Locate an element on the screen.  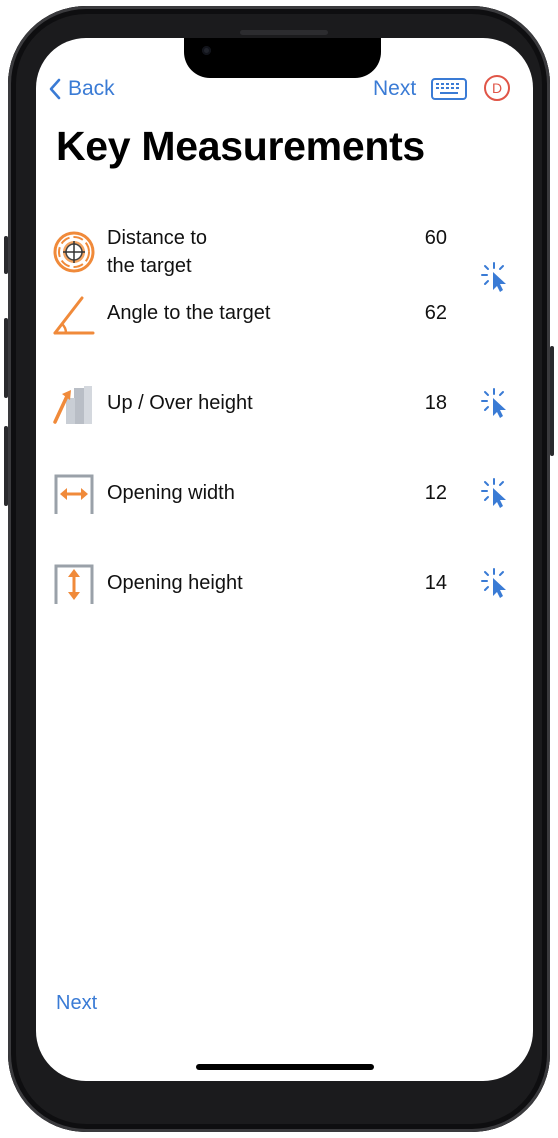
measurement-value: 18 is located at coordinates (435, 403).